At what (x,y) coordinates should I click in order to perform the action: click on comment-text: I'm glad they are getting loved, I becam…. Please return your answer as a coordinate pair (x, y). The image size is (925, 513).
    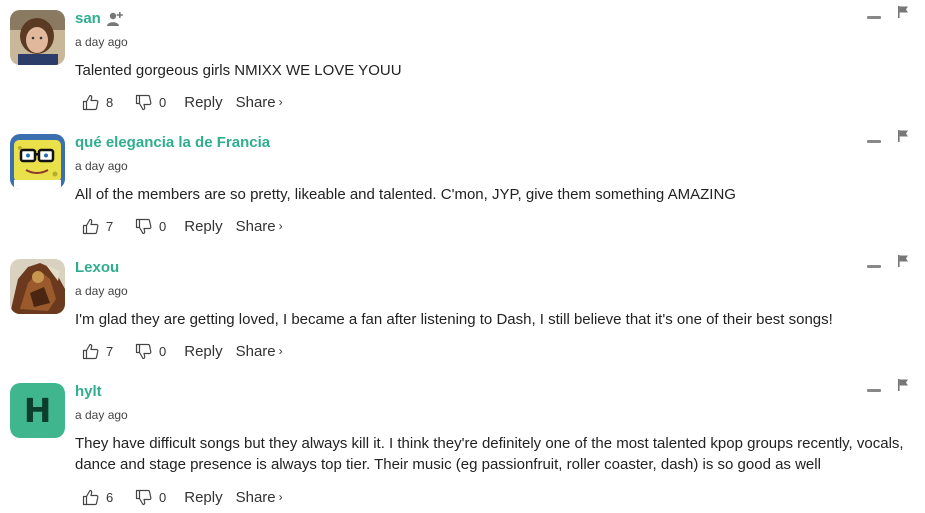
    Looking at the image, I should click on (454, 319).